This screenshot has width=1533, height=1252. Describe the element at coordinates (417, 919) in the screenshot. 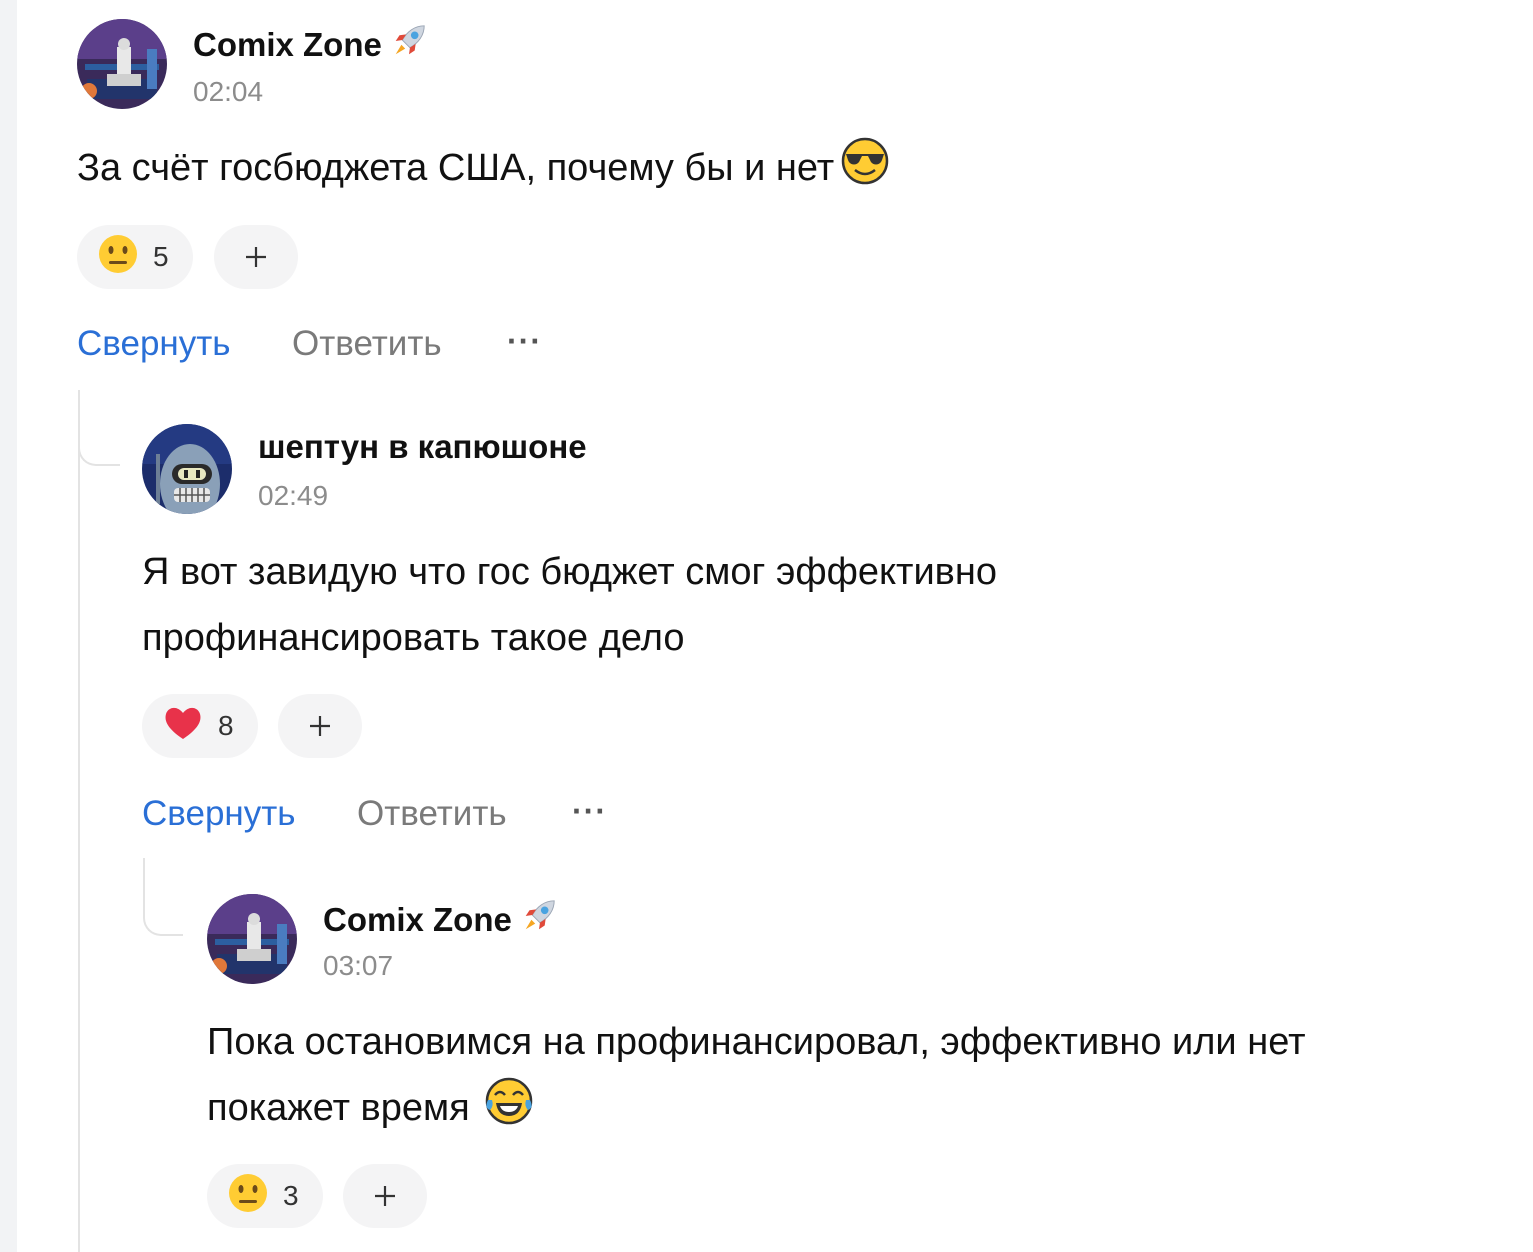

I see `author-name-text: Comix Zone` at that location.